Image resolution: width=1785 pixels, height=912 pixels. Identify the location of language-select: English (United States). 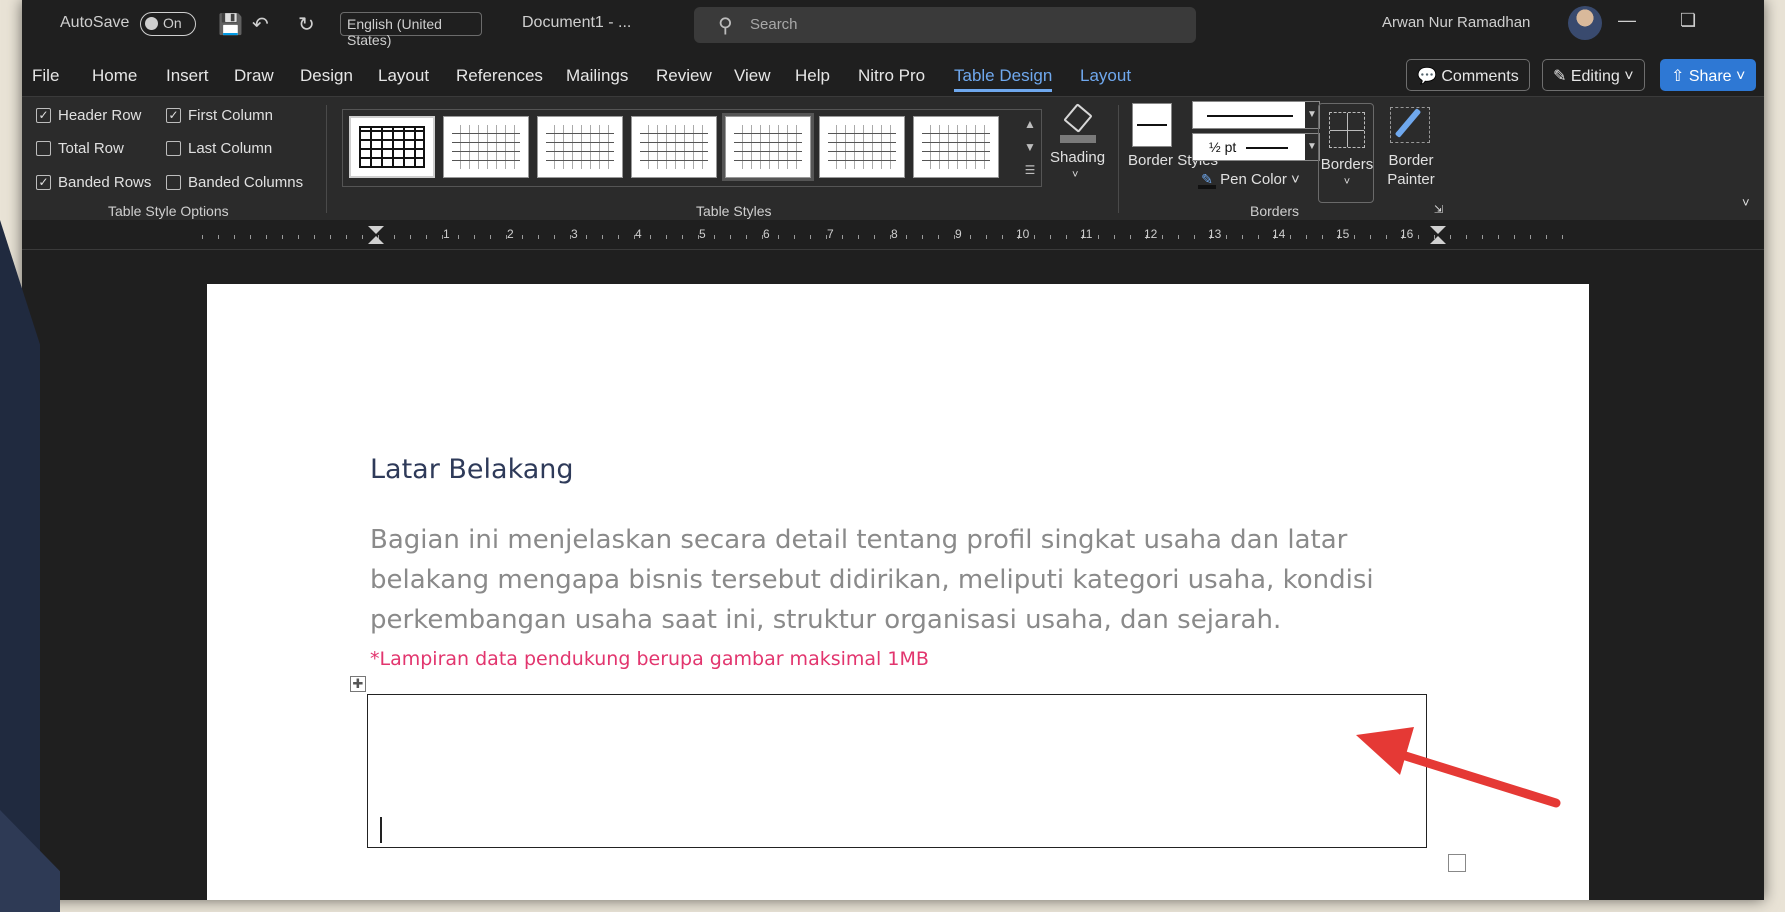
(411, 30).